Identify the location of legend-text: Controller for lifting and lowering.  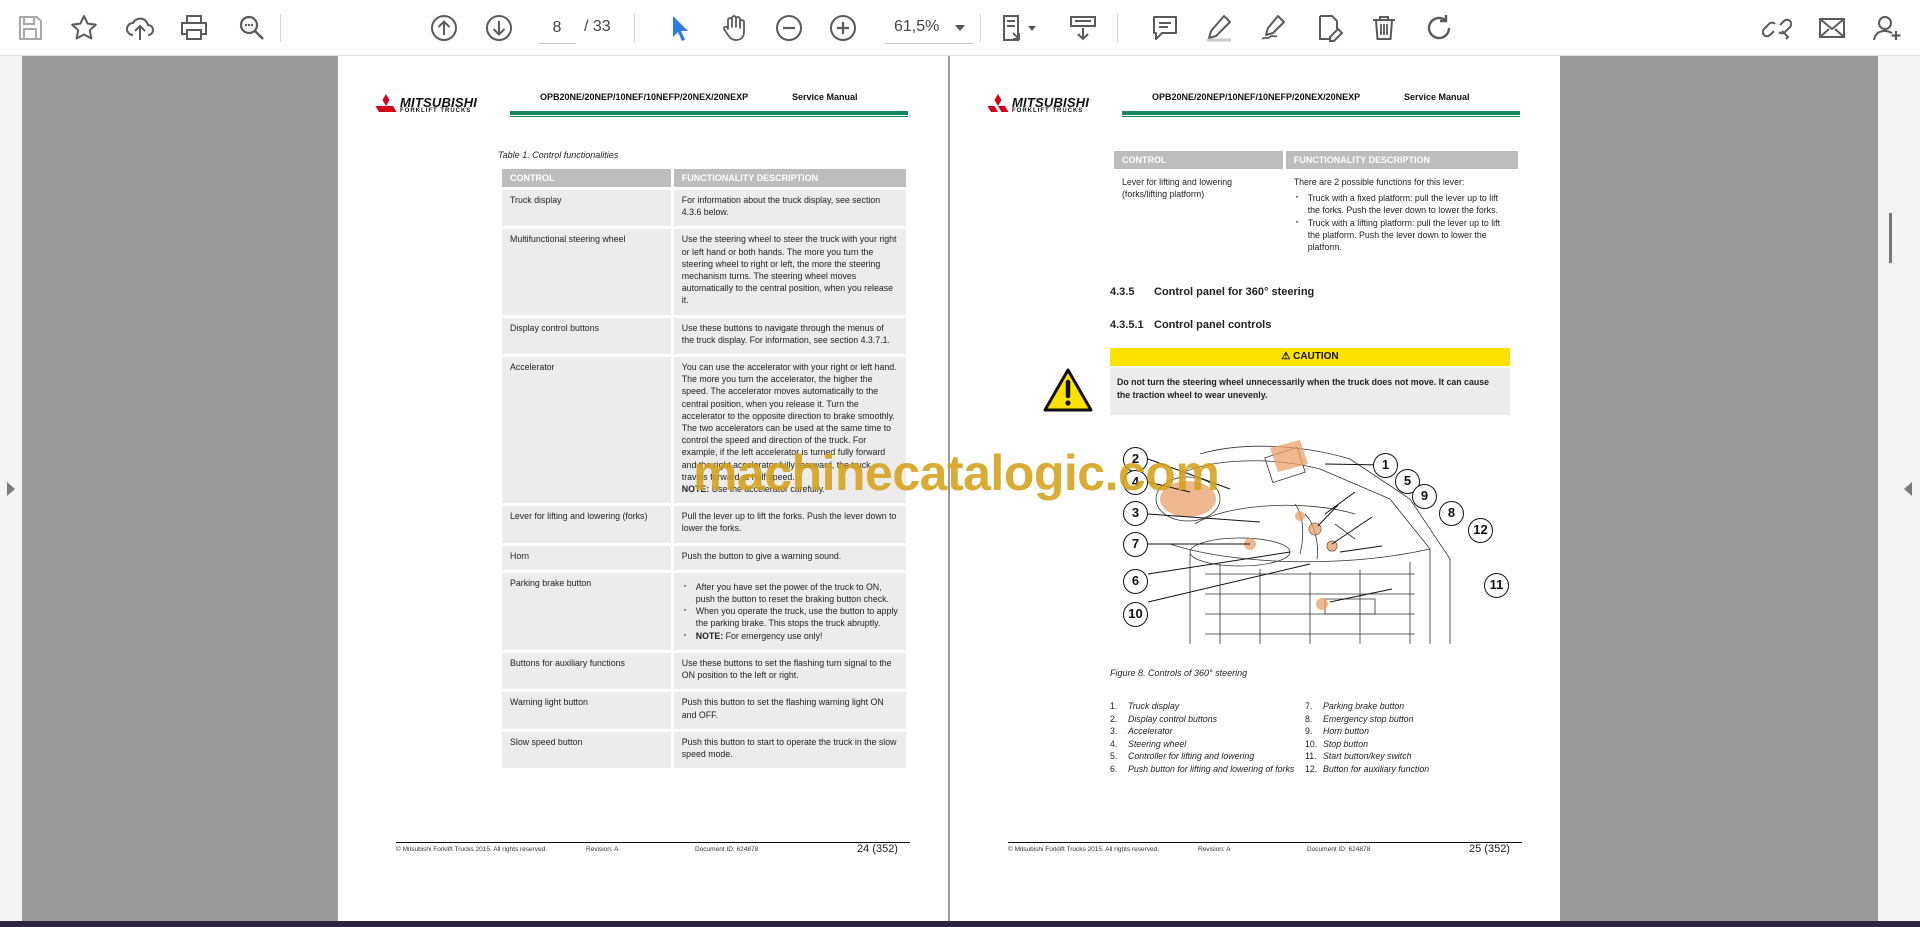
(1191, 756).